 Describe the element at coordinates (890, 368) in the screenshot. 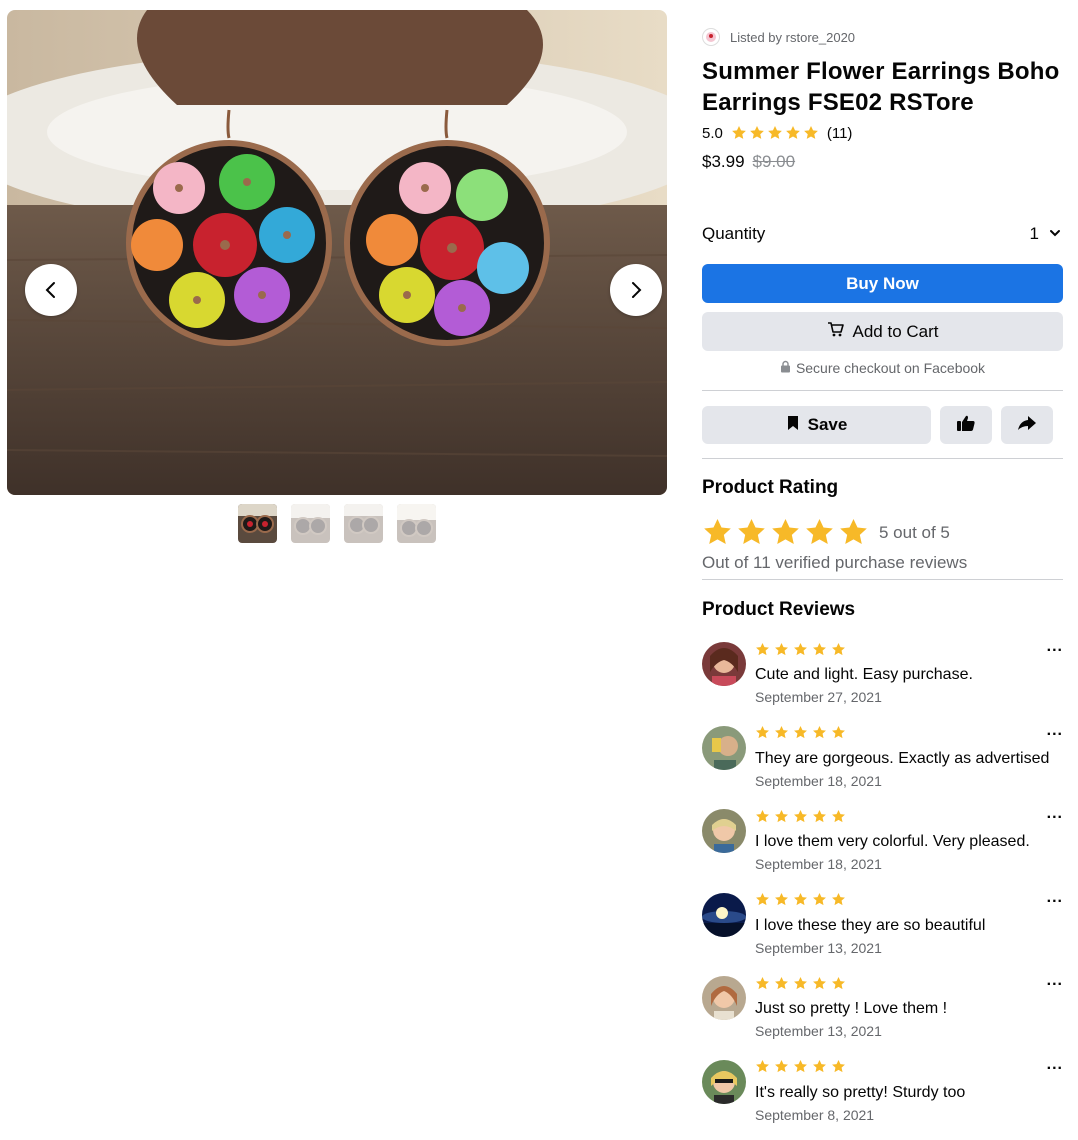

I see `secure-checkout-text: Secure checkout on Facebook` at that location.